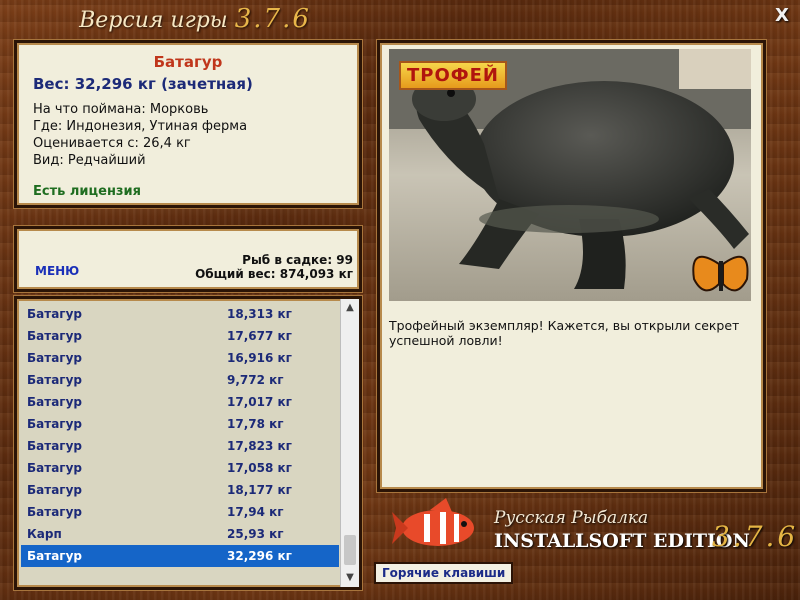 Image resolution: width=800 pixels, height=600 pixels. I want to click on catch-weight: 25,93 кг, so click(255, 534).